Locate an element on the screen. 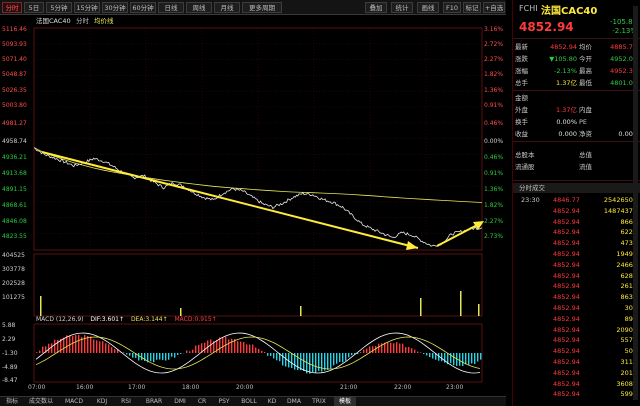 The height and width of the screenshot is (406, 640). draw-line-button: 画线 is located at coordinates (428, 7).